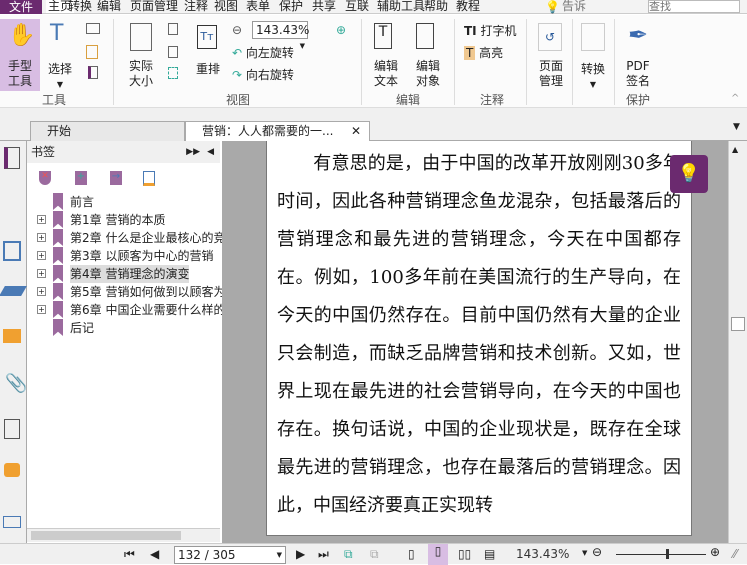  I want to click on edit-text-button: T 编辑 文本, so click(386, 55).